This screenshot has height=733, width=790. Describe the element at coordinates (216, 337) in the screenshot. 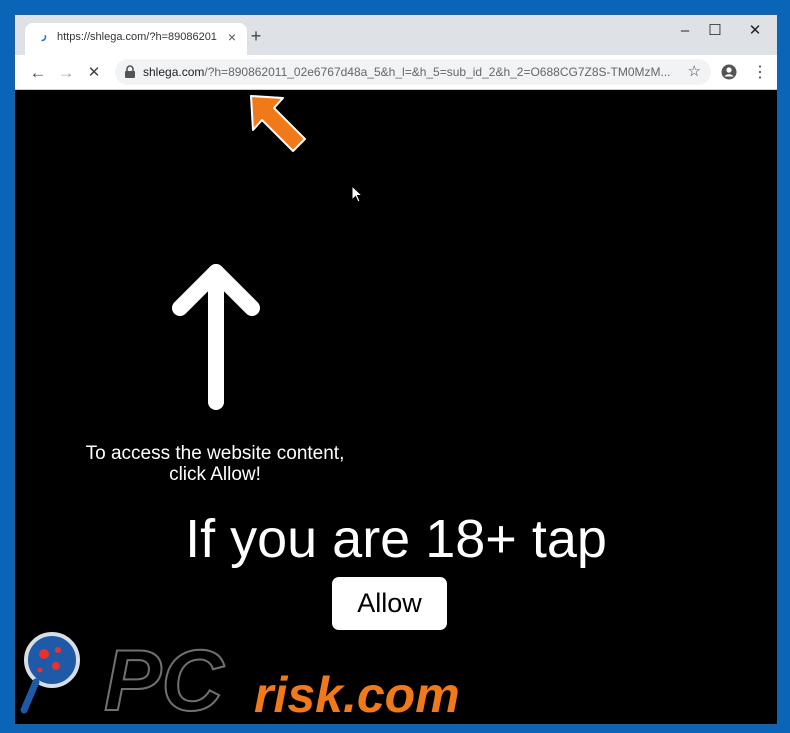

I see `white-up-arrow-icon` at that location.